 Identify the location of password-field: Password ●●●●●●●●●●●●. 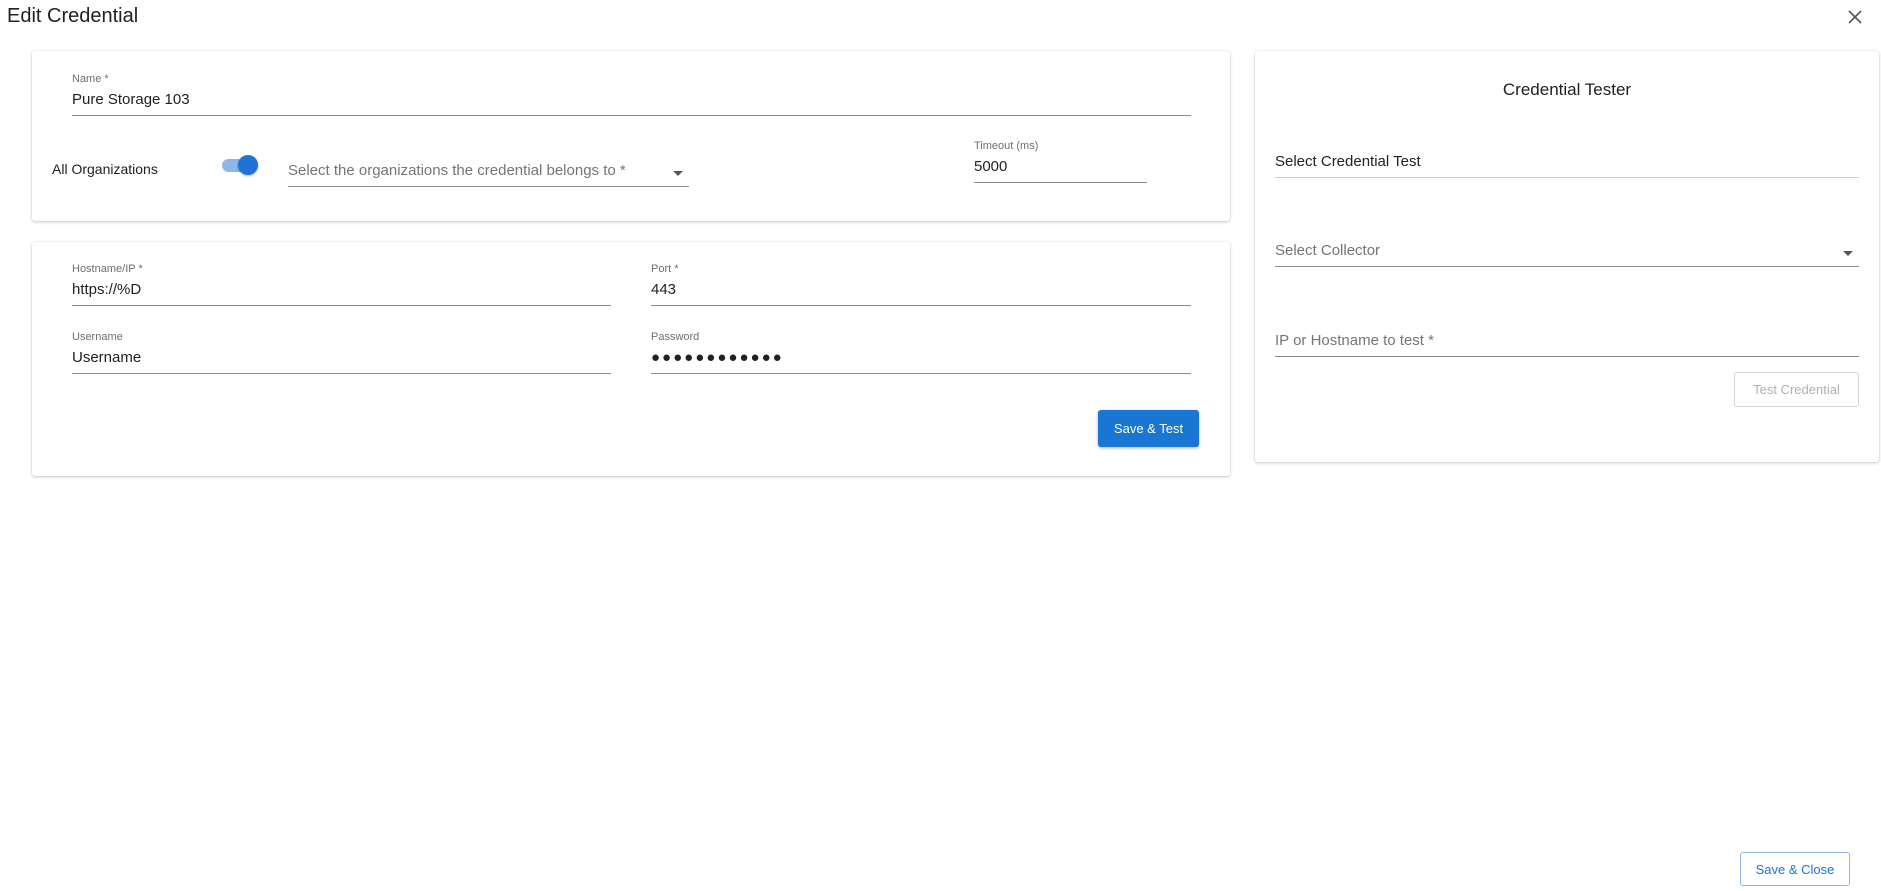
(921, 352).